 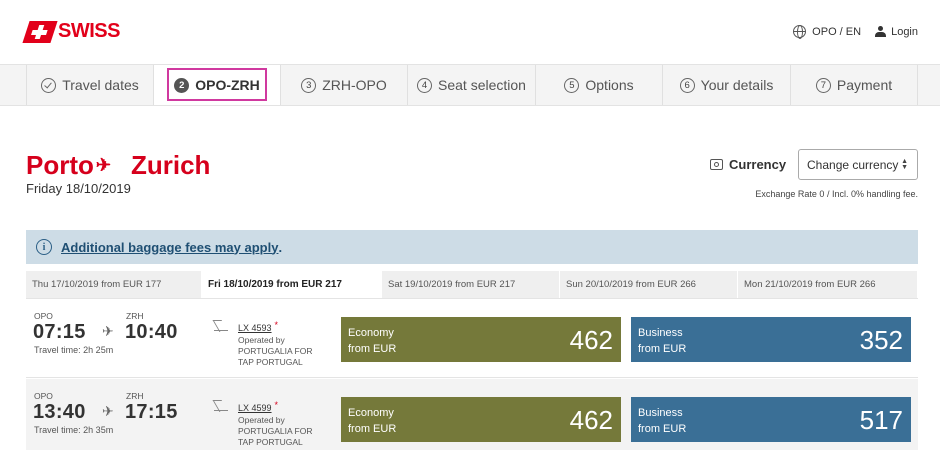 What do you see at coordinates (853, 164) in the screenshot?
I see `currency-select-value: Change currency` at bounding box center [853, 164].